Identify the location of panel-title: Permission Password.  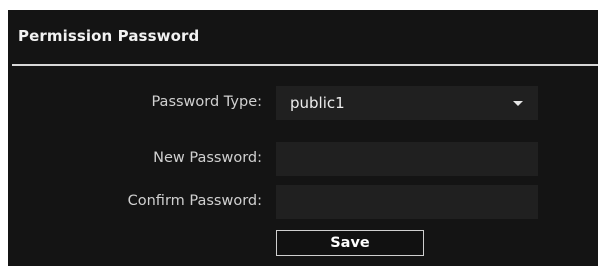
(109, 36).